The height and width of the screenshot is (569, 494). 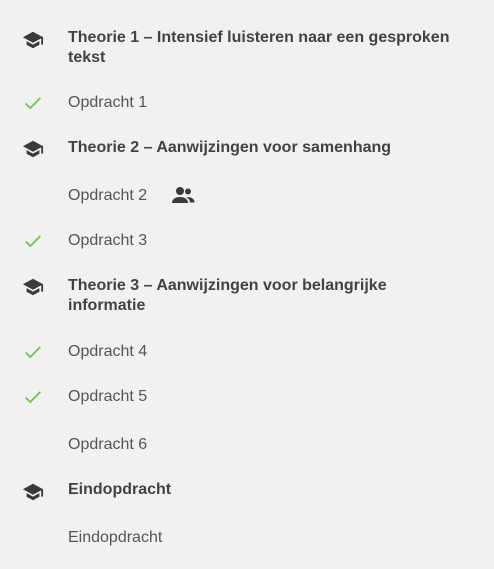 I want to click on nav-item-label: Opdracht 5, so click(x=108, y=396).